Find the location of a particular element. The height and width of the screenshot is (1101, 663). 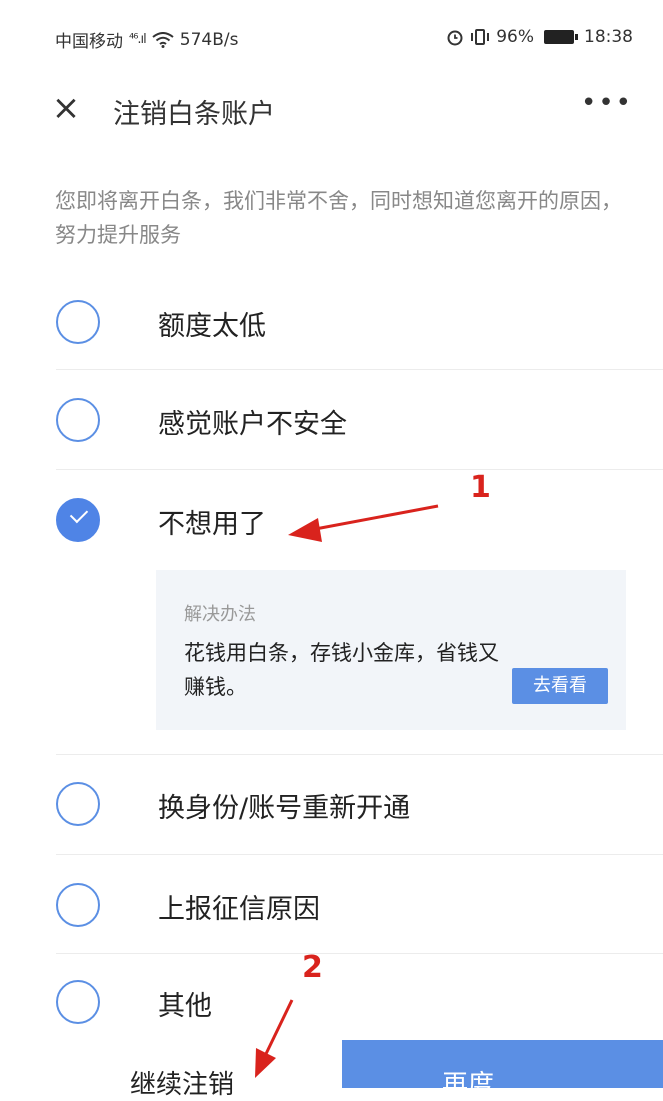

close-icon: × is located at coordinates (66, 108).